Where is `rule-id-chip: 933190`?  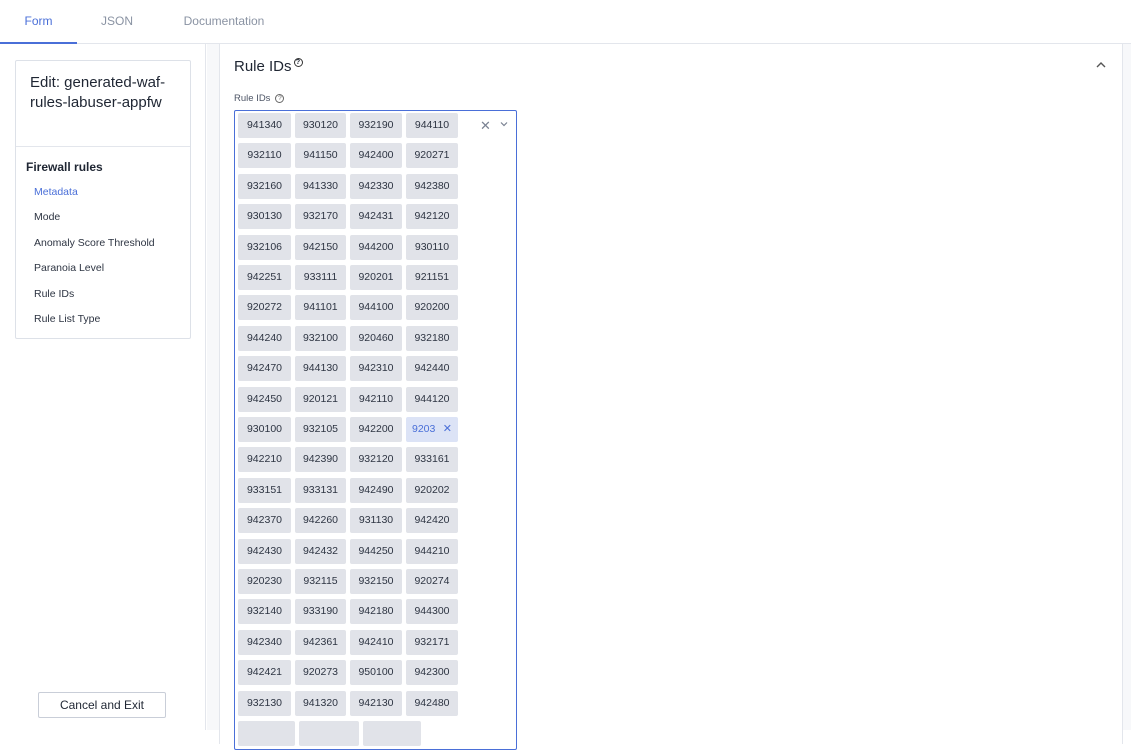
rule-id-chip: 933190 is located at coordinates (320, 612).